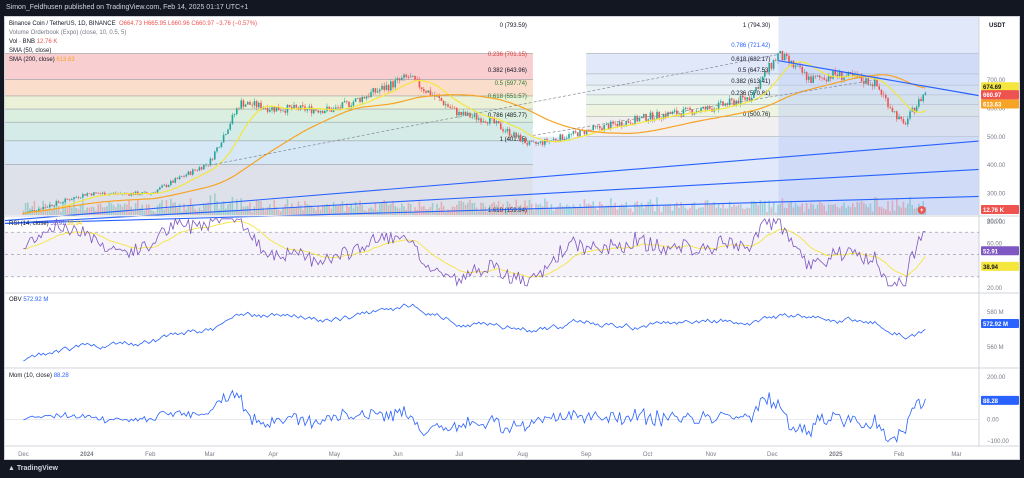 The width and height of the screenshot is (1024, 478). What do you see at coordinates (756, 115) in the screenshot?
I see `fib-label-right: 0 (500.76)` at bounding box center [756, 115].